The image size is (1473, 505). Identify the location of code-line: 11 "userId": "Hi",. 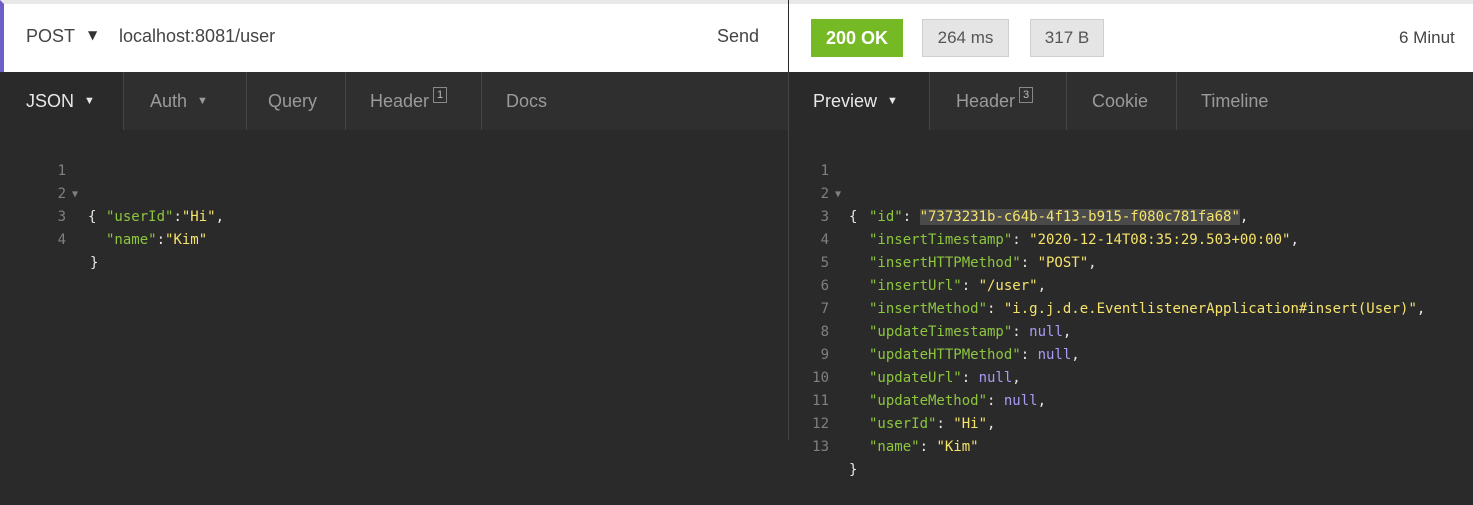
(1131, 399).